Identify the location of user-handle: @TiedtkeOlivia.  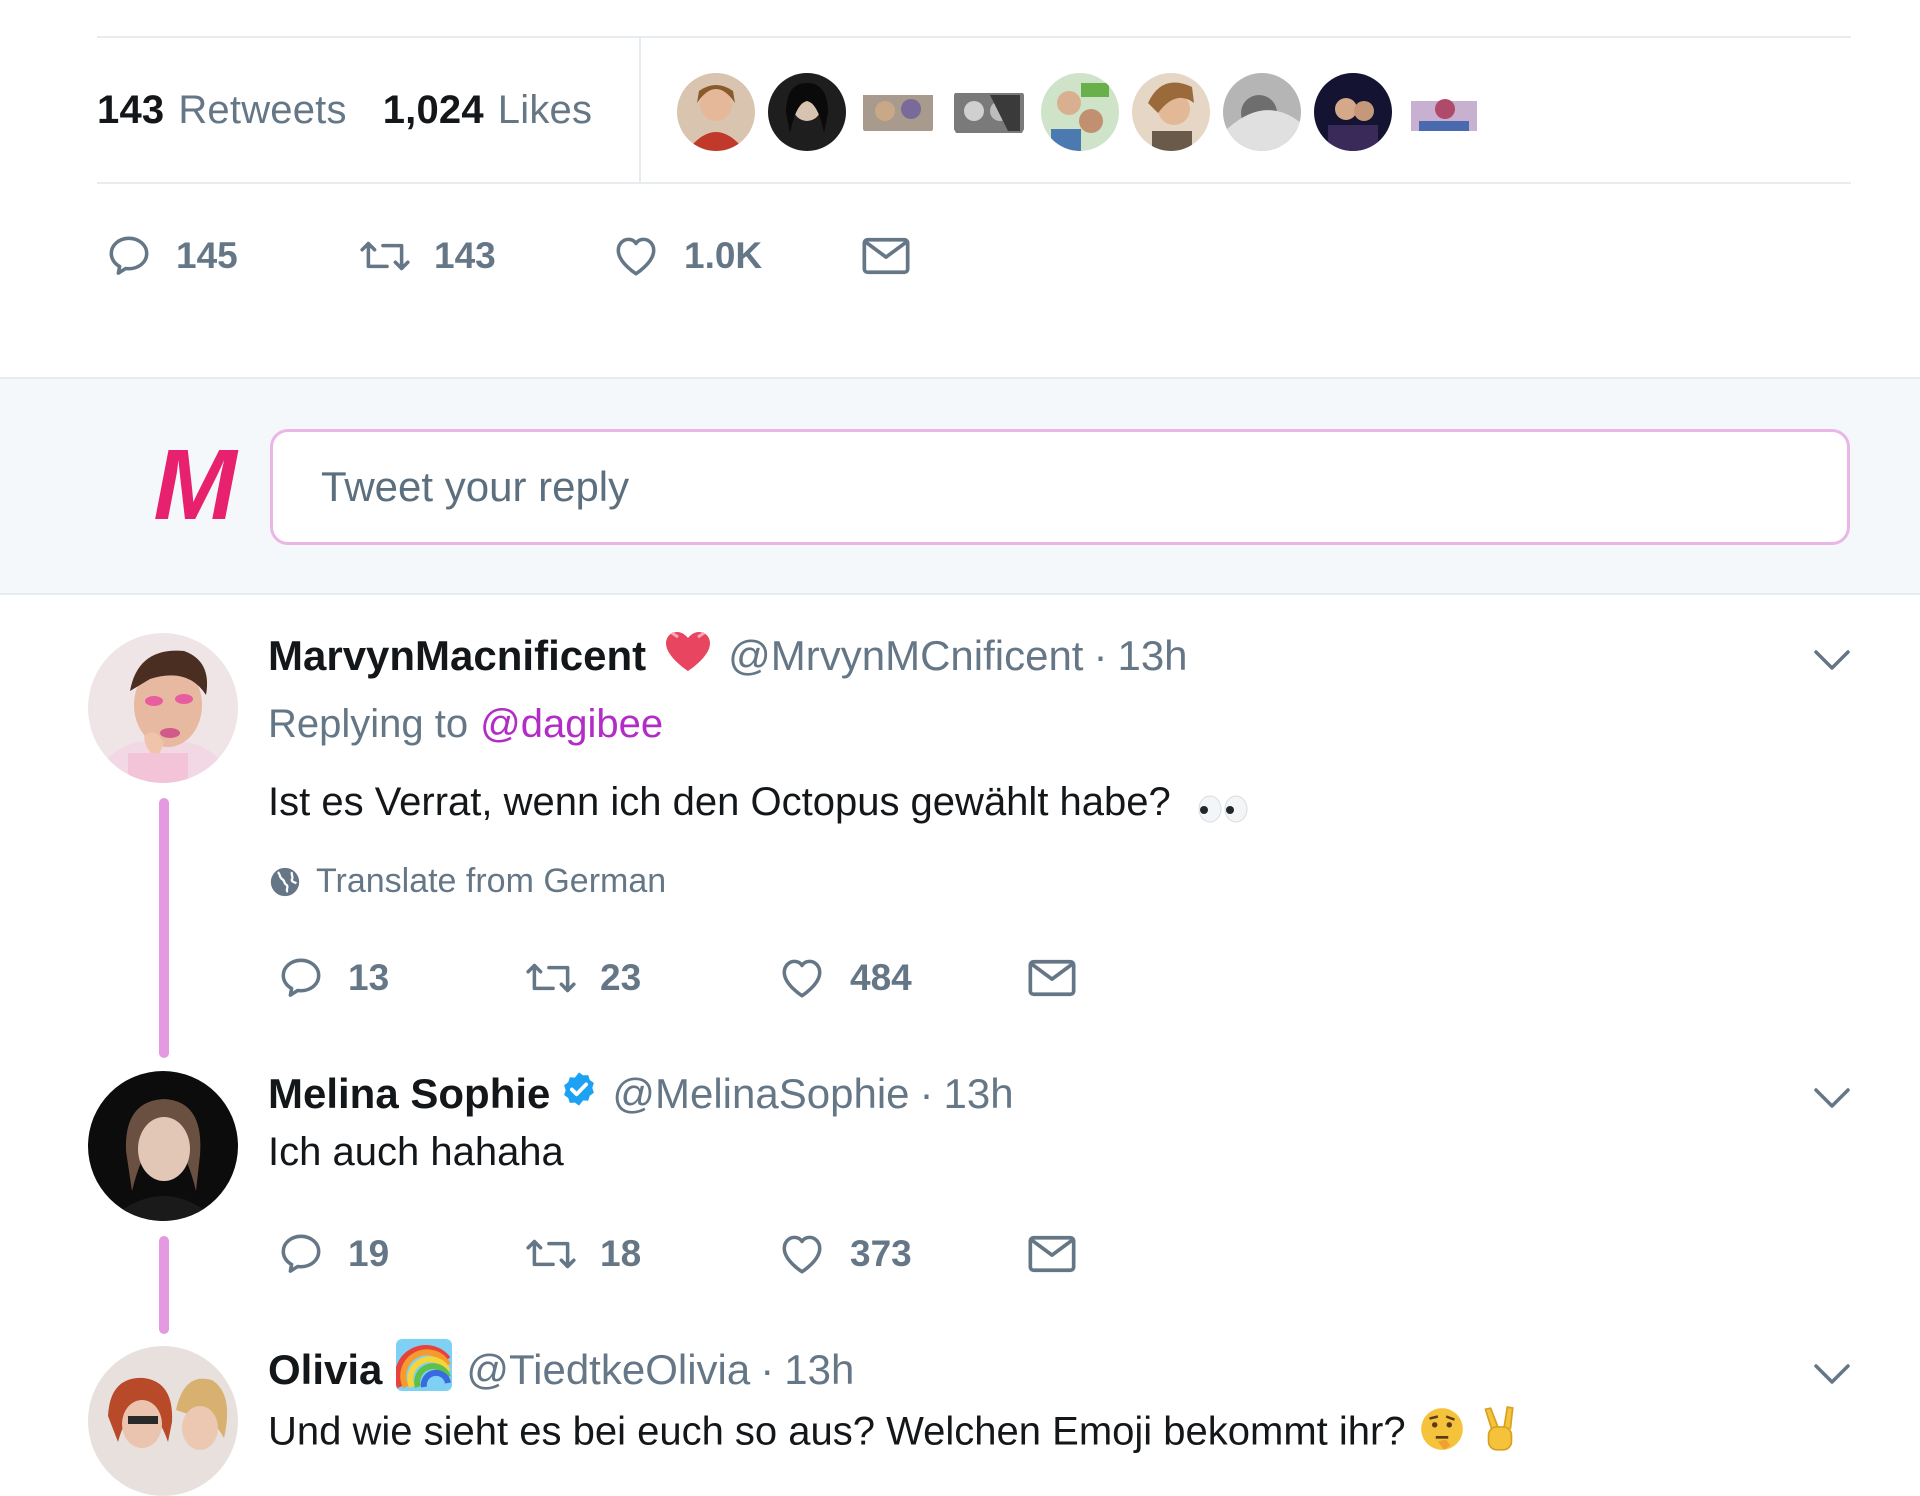
(608, 1370).